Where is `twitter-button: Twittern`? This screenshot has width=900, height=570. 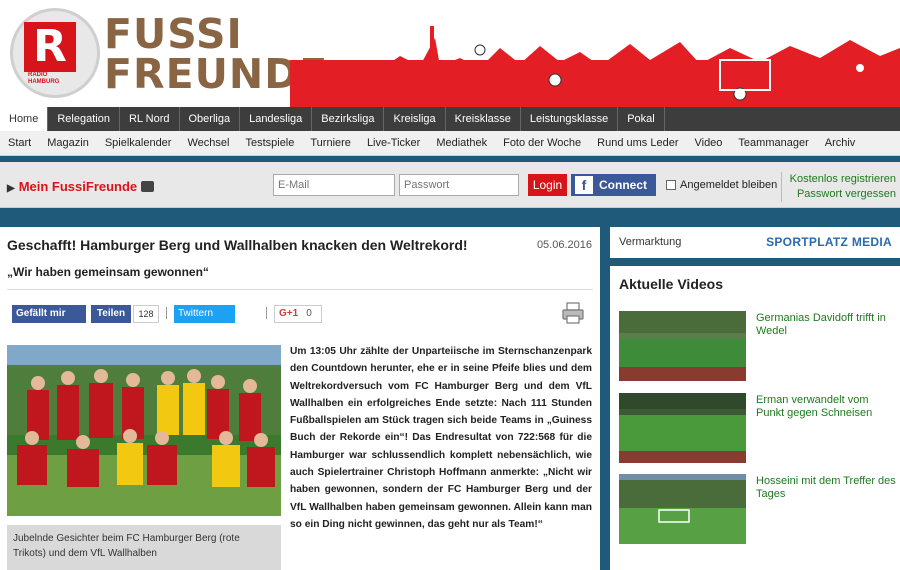 twitter-button: Twittern is located at coordinates (204, 314).